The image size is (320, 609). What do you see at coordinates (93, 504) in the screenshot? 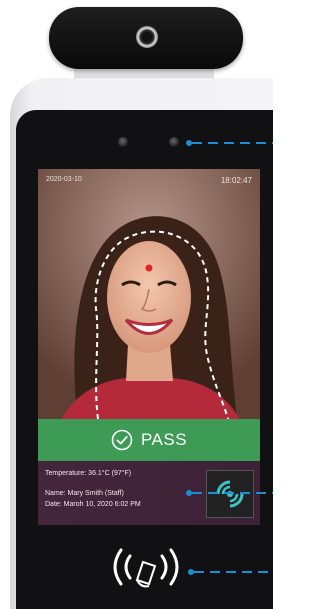
I see `date-text: Date: Maroh 10, 2020 6:02 PM` at bounding box center [93, 504].